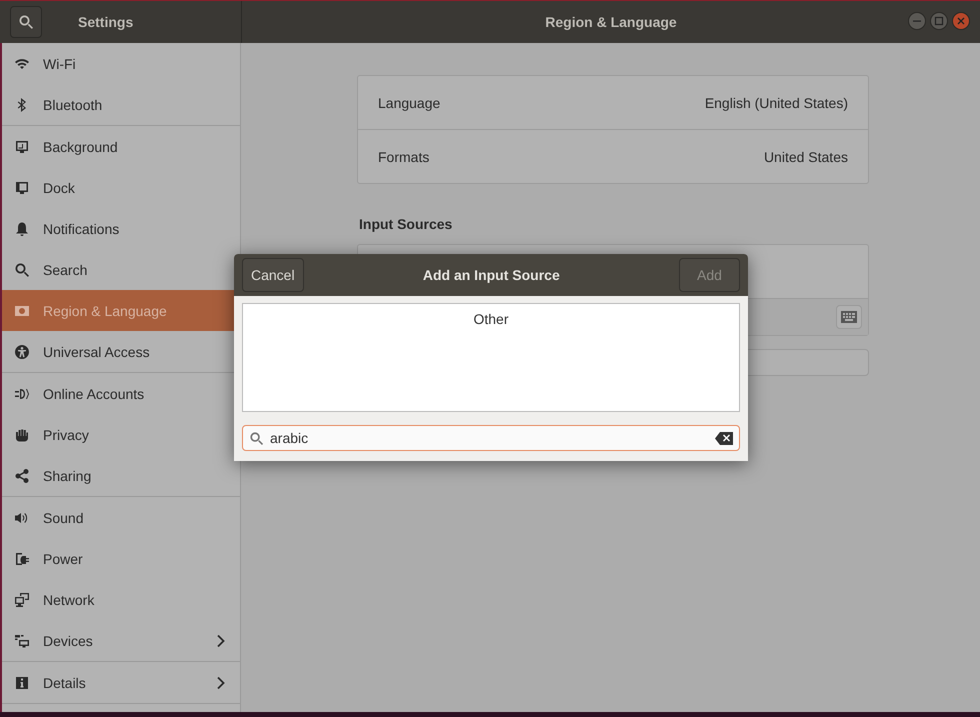 The height and width of the screenshot is (717, 980). I want to click on sidebar-item: Universal Access, so click(121, 351).